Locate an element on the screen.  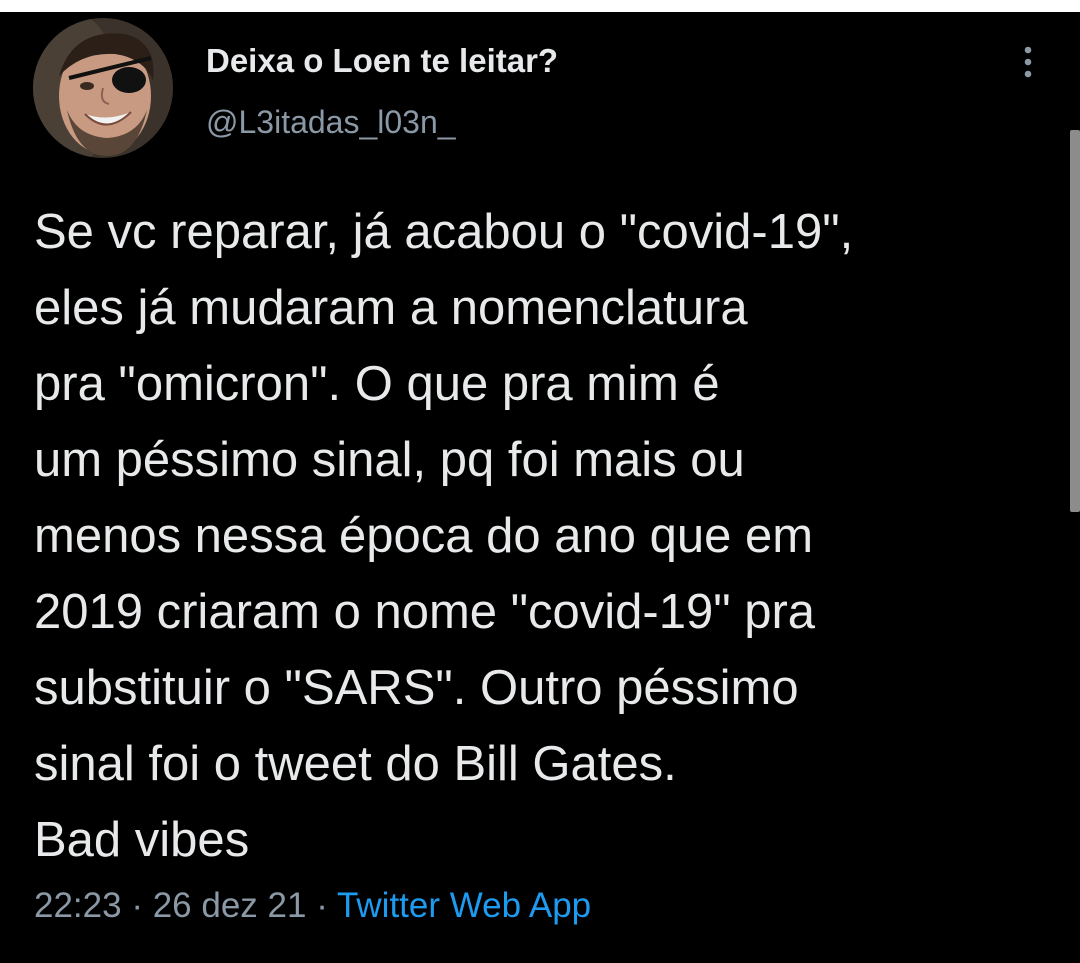
author-handle: @L3itadas_l03n_ is located at coordinates (331, 122).